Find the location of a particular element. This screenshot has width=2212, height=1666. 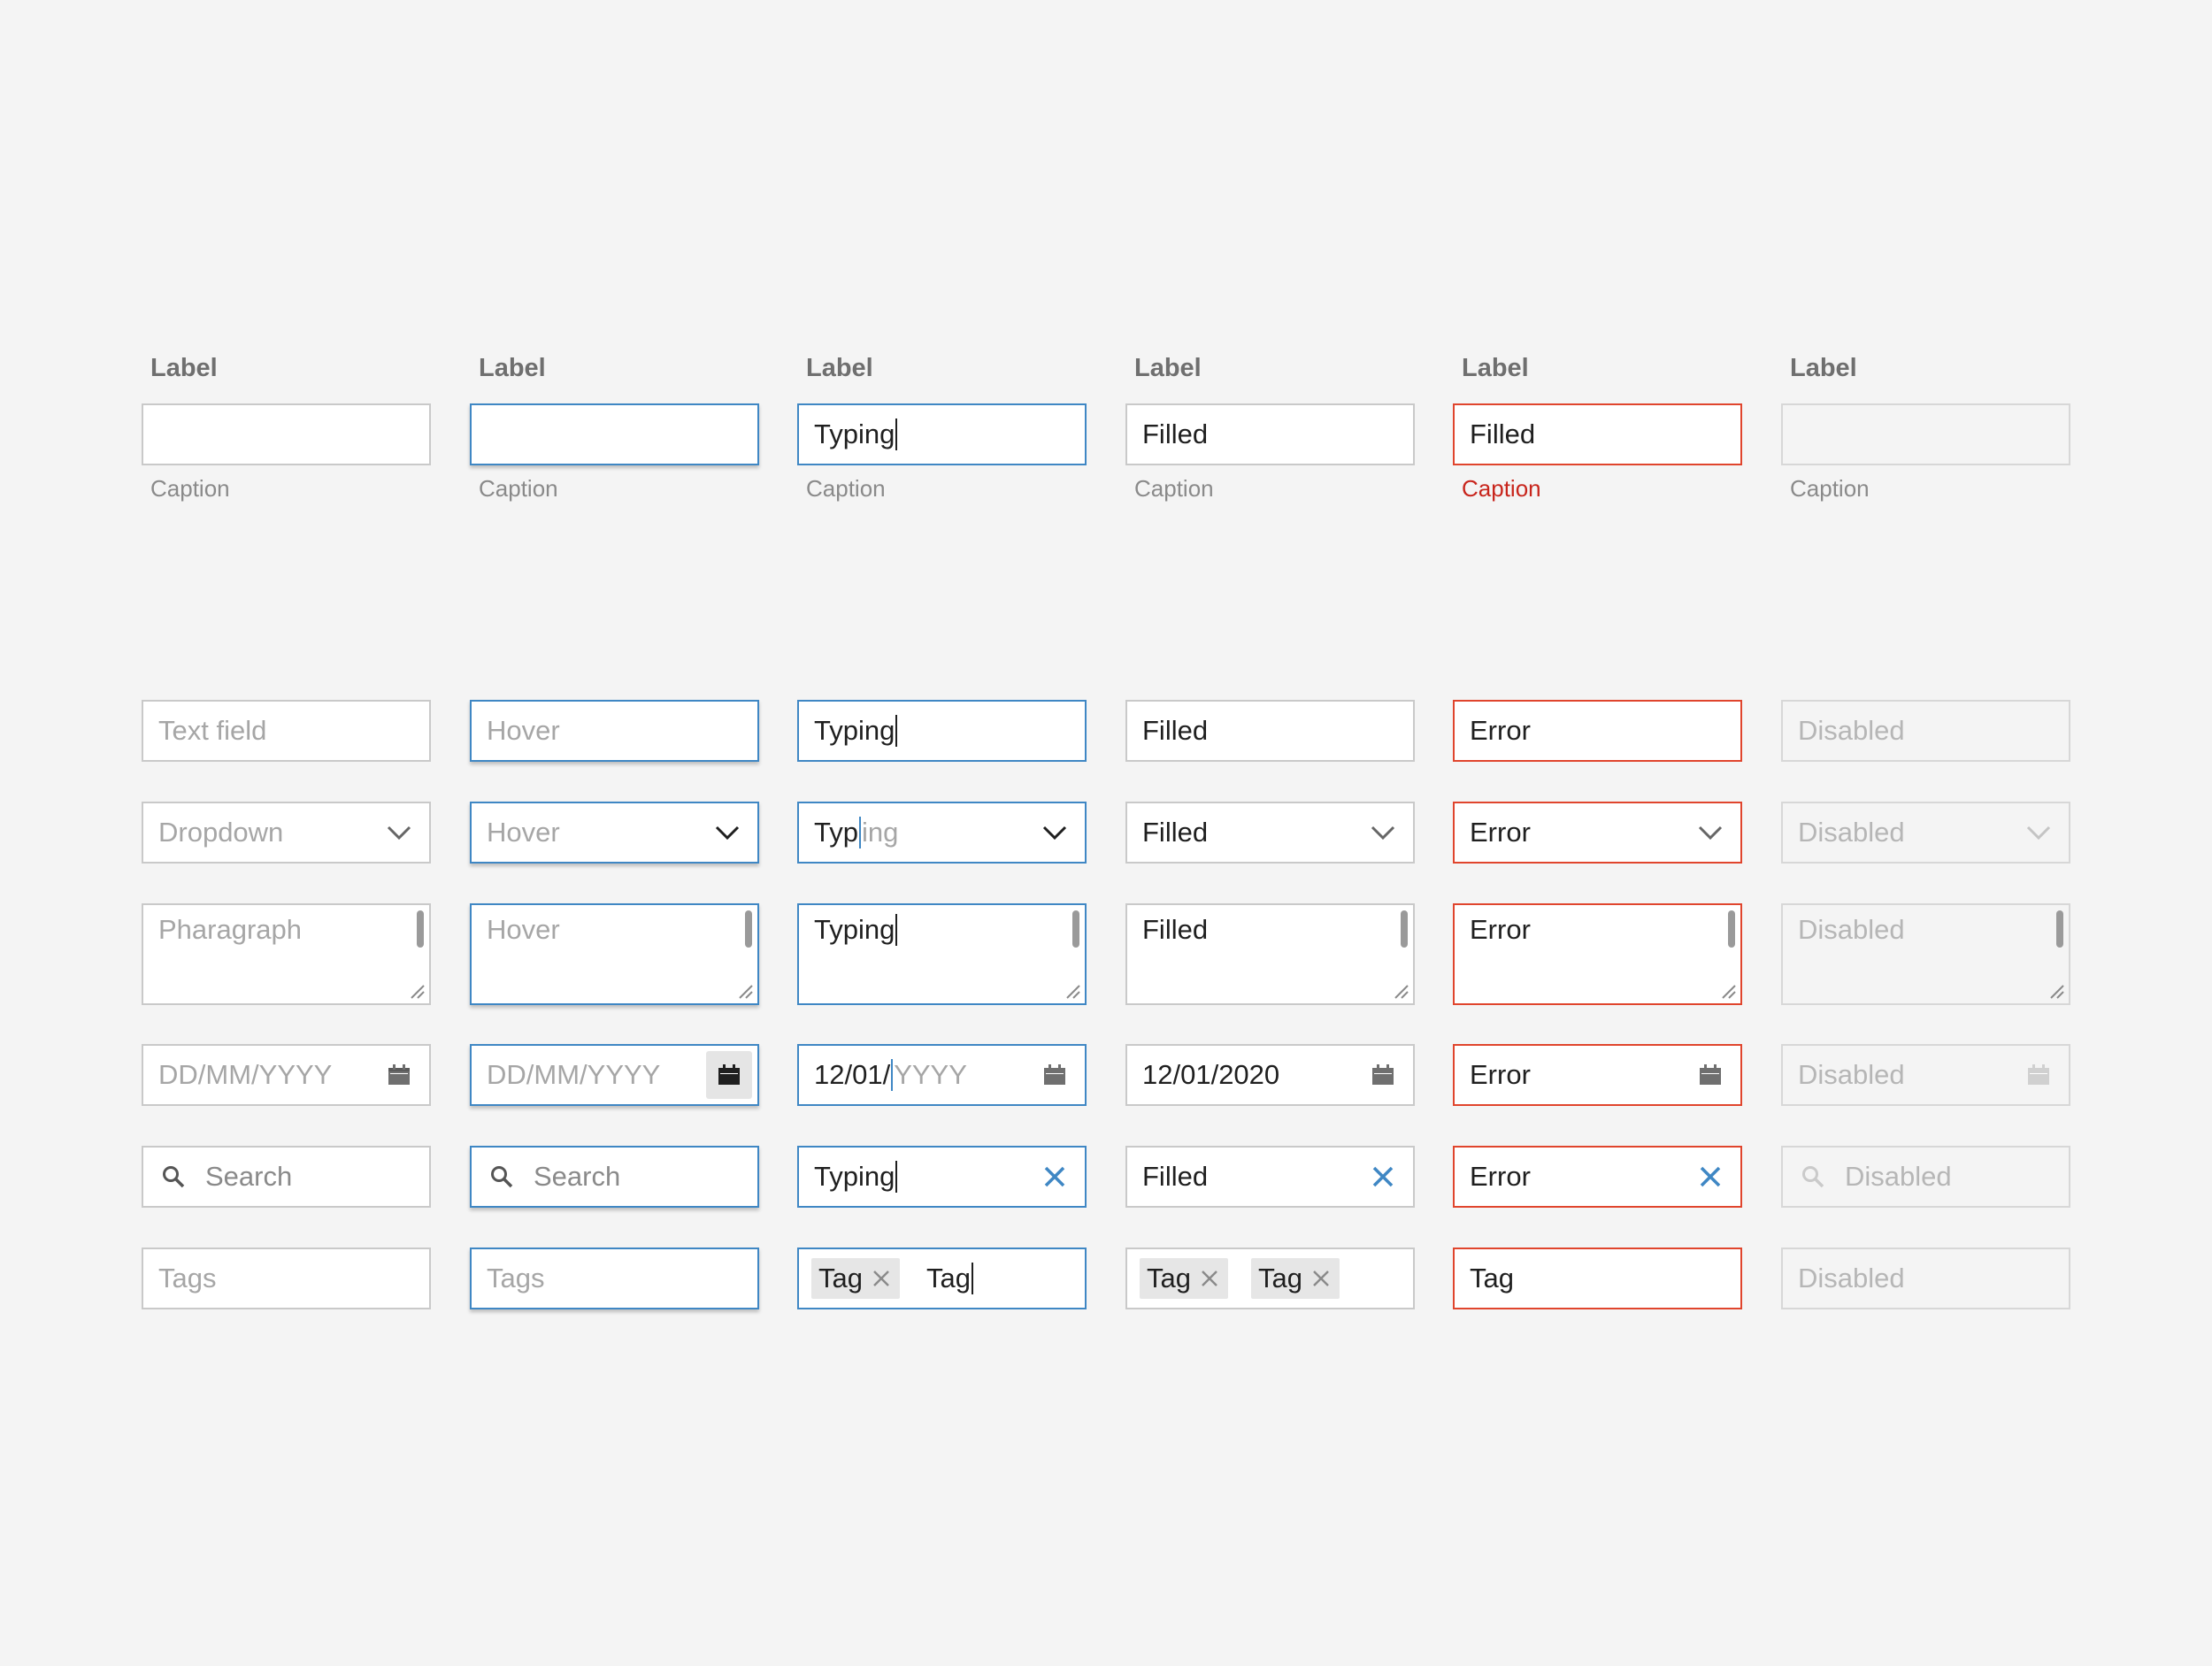

date-format-hint: YYYY is located at coordinates (931, 1074).